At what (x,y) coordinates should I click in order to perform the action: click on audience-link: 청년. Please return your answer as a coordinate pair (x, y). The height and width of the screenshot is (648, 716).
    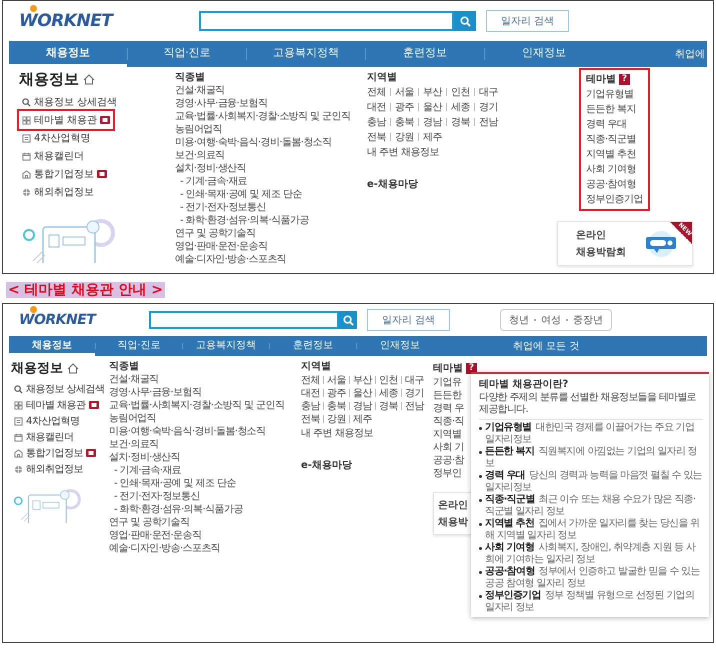
    Looking at the image, I should click on (519, 320).